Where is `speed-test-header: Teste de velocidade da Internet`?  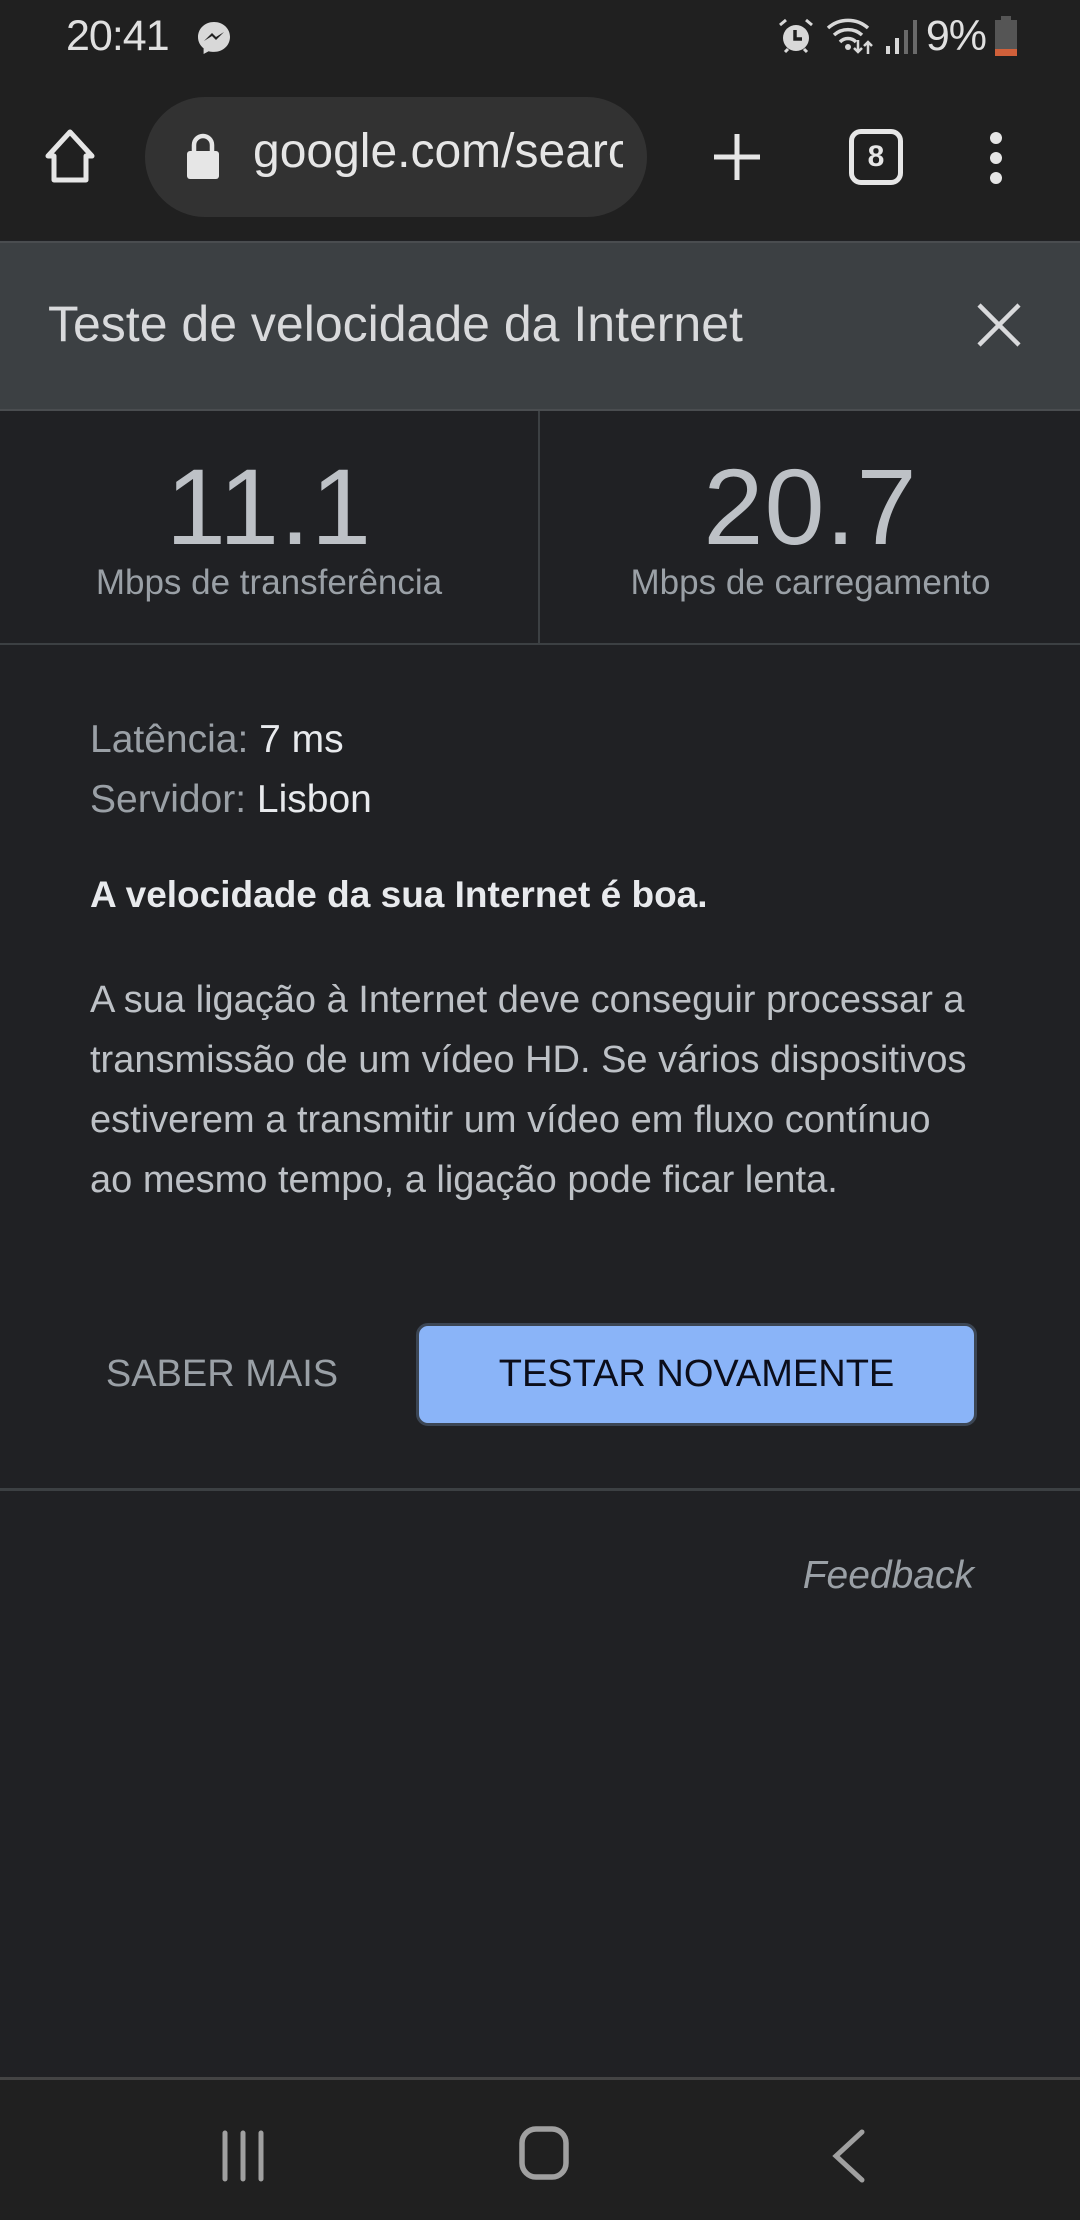 speed-test-header: Teste de velocidade da Internet is located at coordinates (540, 326).